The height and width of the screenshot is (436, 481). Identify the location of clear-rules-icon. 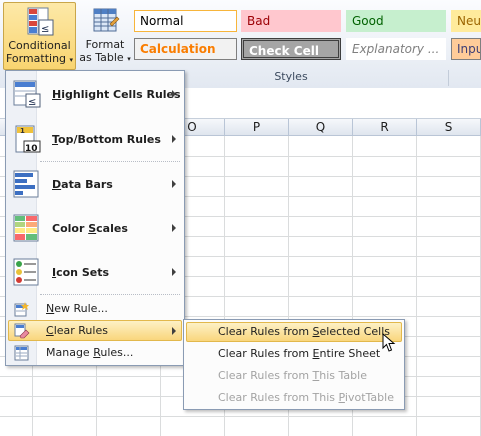
(22, 331).